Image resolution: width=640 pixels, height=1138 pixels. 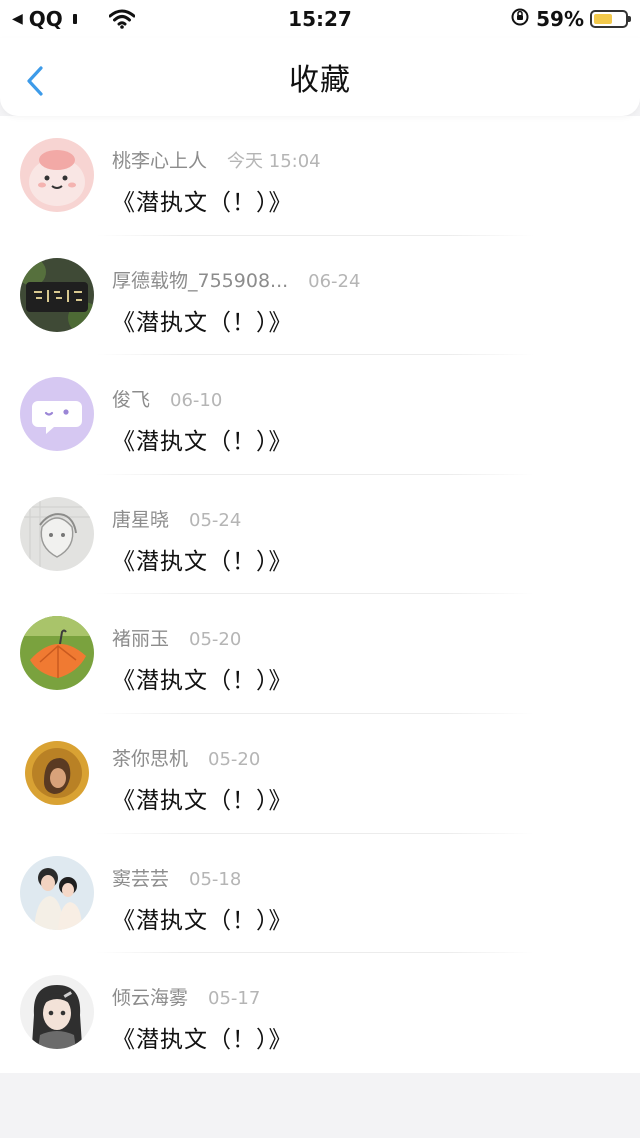 What do you see at coordinates (603, 19) in the screenshot?
I see `battery-level` at bounding box center [603, 19].